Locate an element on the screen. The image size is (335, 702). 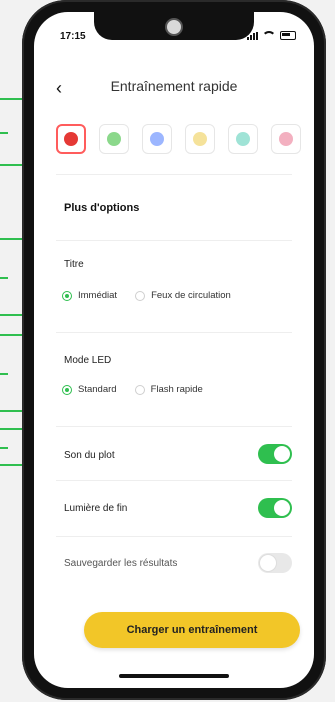
radio-immediat-label: Immédiat is located at coordinates (98, 295).